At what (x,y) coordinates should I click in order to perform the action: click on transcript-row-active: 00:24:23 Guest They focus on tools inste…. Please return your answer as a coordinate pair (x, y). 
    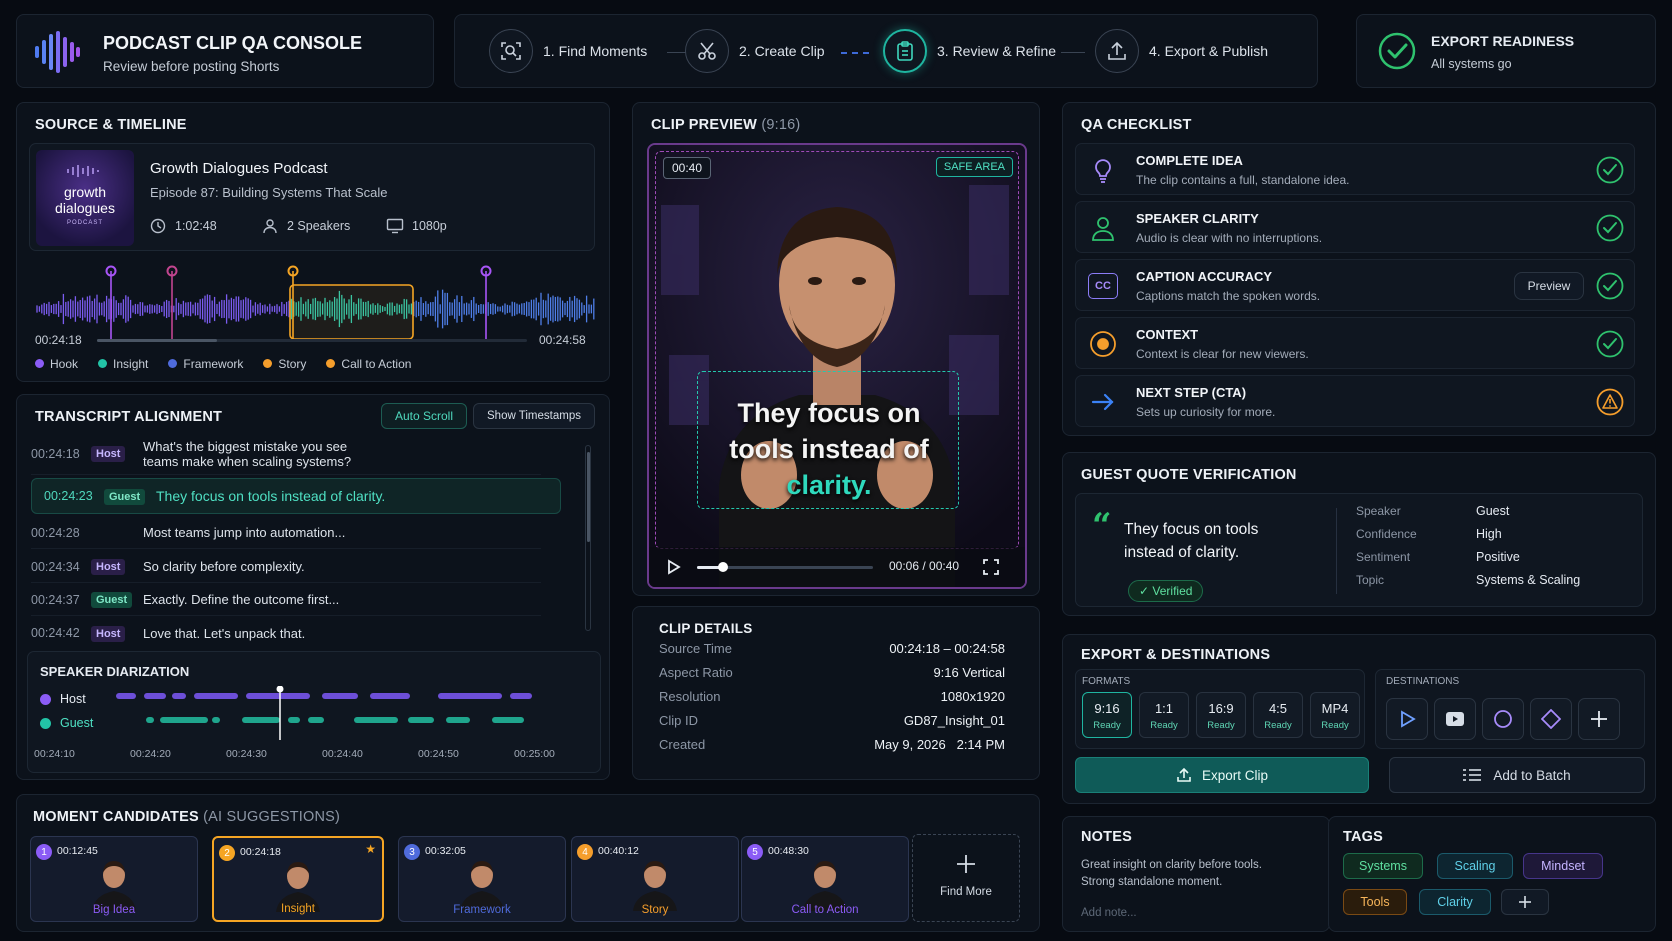
    Looking at the image, I should click on (296, 496).